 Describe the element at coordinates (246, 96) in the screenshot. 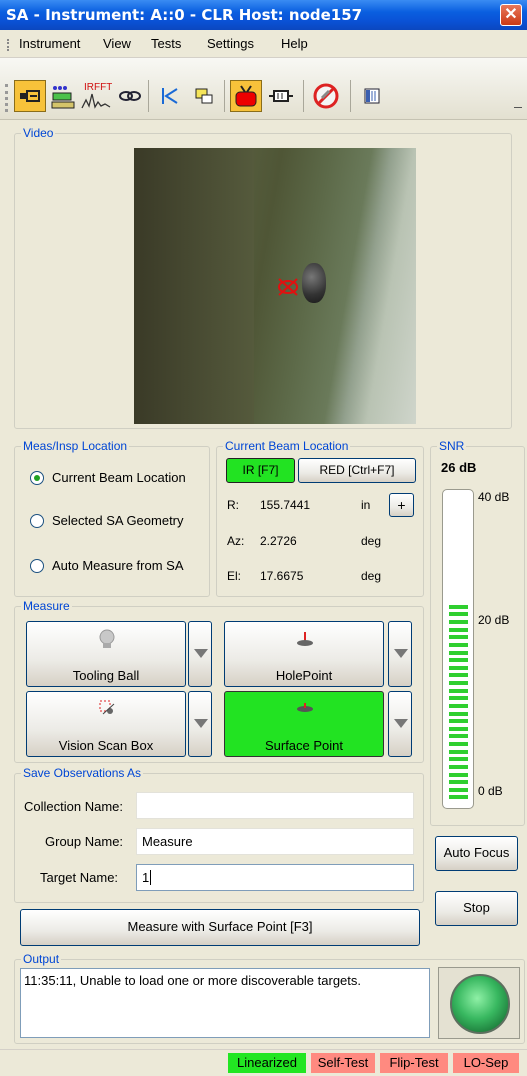

I see `video-camera-icon` at that location.